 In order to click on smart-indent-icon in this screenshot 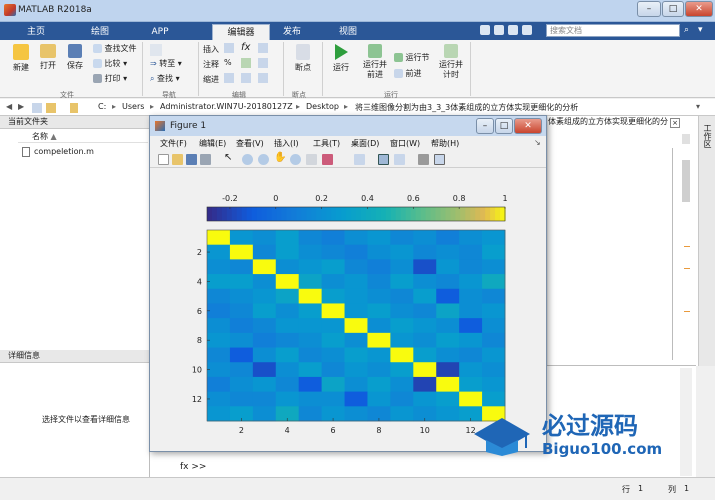, I will do `click(229, 78)`.